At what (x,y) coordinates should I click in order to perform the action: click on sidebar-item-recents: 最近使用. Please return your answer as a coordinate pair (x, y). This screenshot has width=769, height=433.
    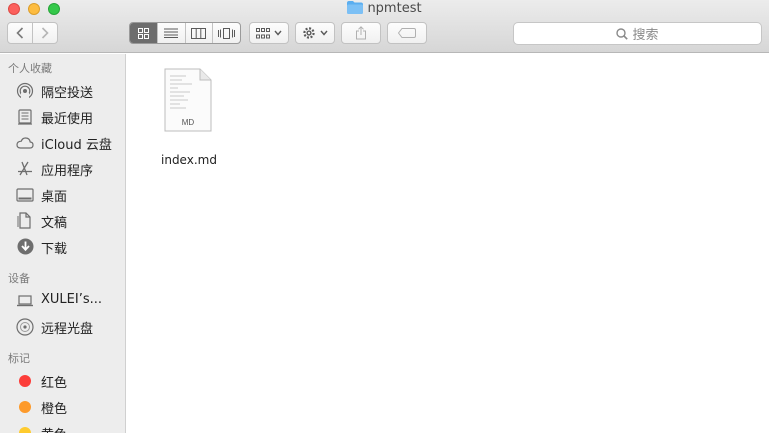
    Looking at the image, I should click on (62, 116).